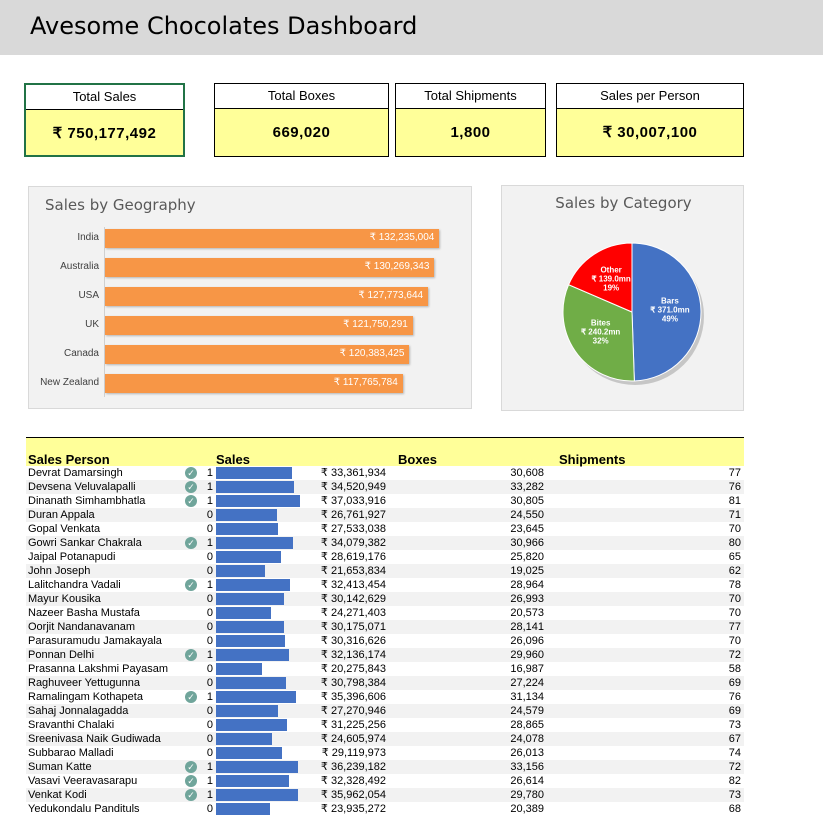  What do you see at coordinates (734, 501) in the screenshot?
I see `shipments-value: 81` at bounding box center [734, 501].